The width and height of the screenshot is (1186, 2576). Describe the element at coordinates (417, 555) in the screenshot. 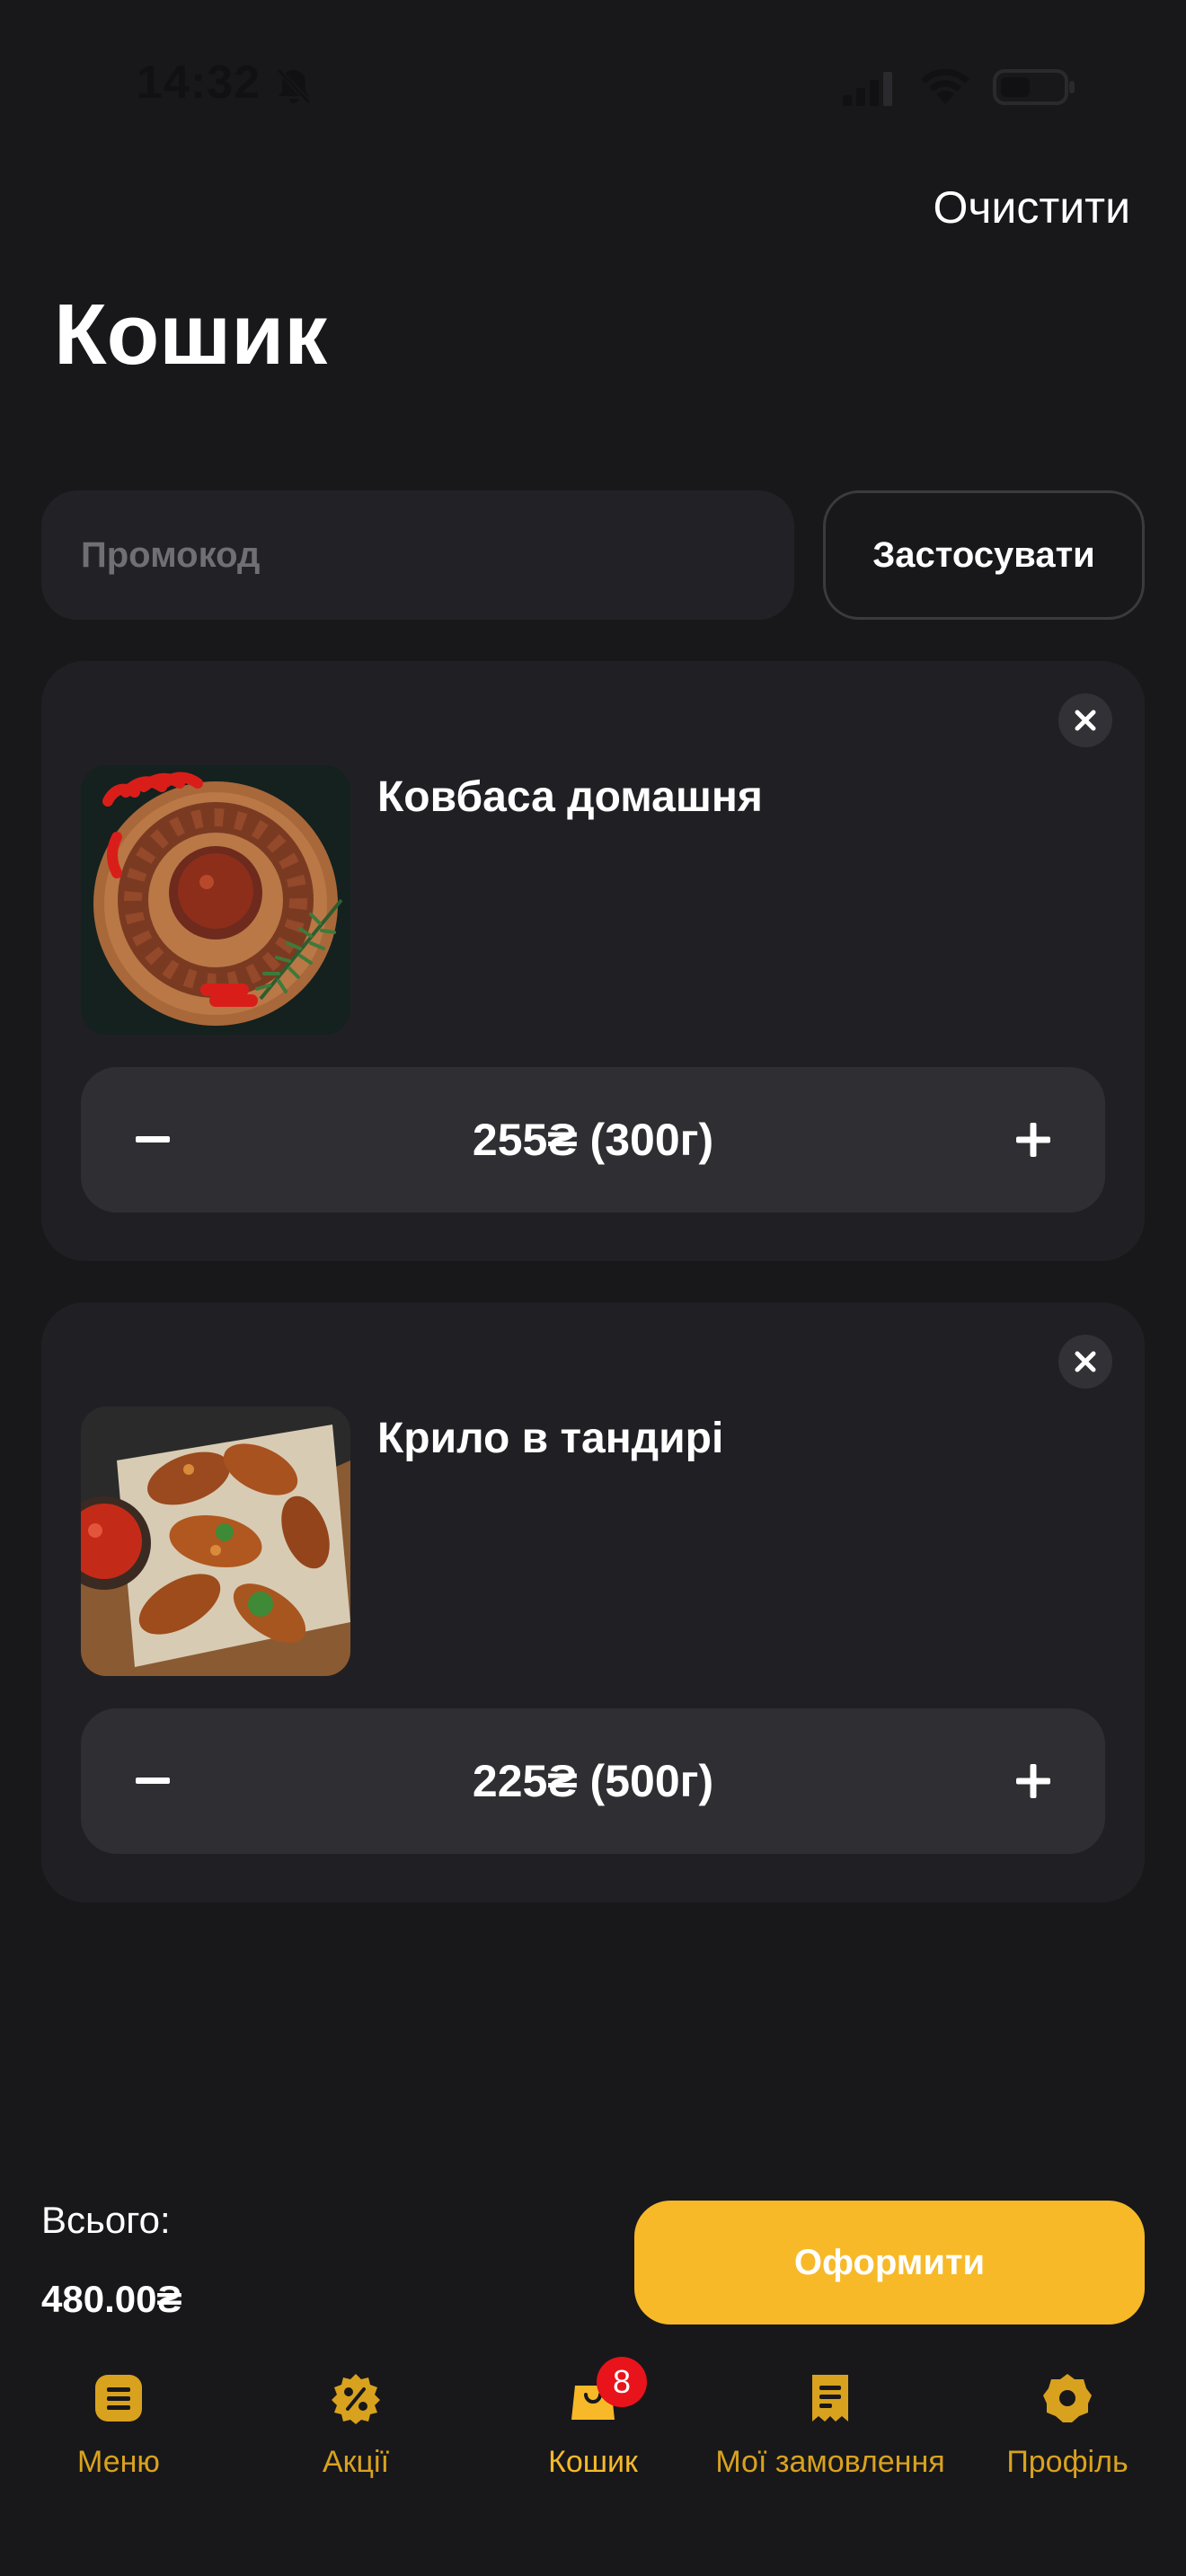

I see `promo-code-input` at that location.